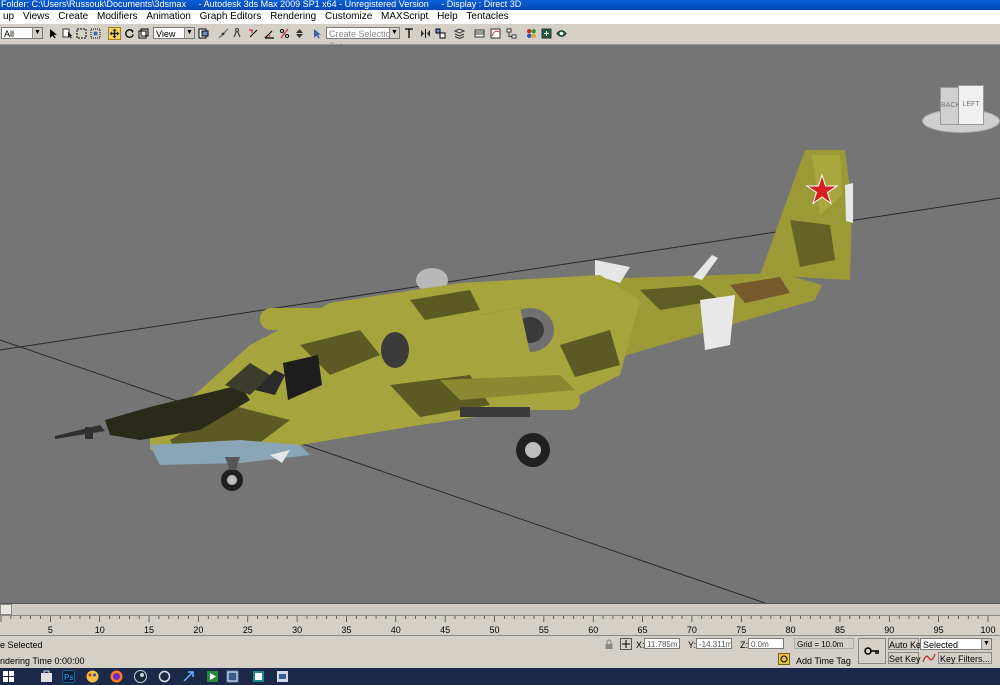  I want to click on menu-group: up, so click(8, 16).